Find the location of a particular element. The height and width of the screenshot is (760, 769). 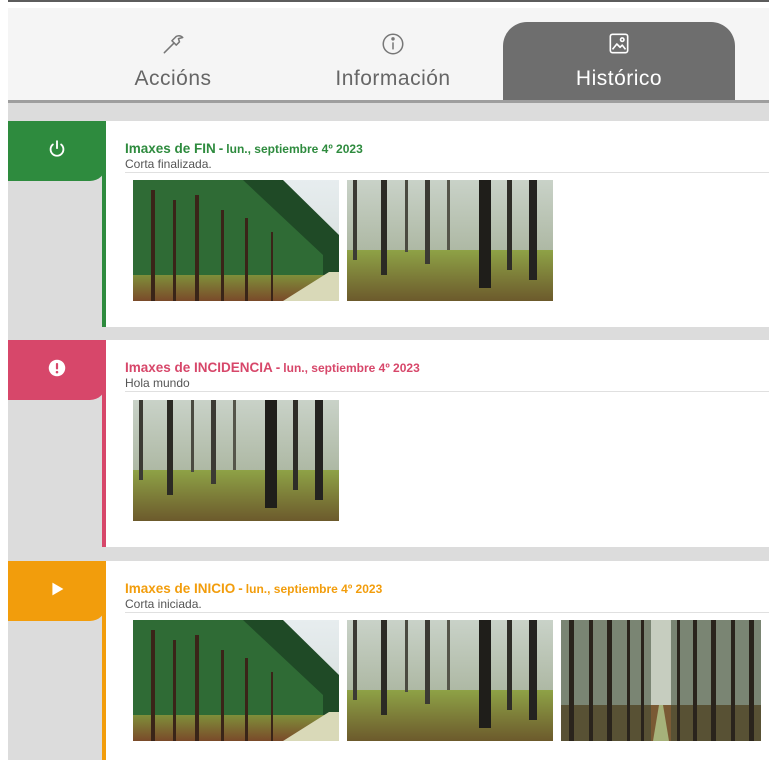

tab-history: Histórico is located at coordinates (619, 61).